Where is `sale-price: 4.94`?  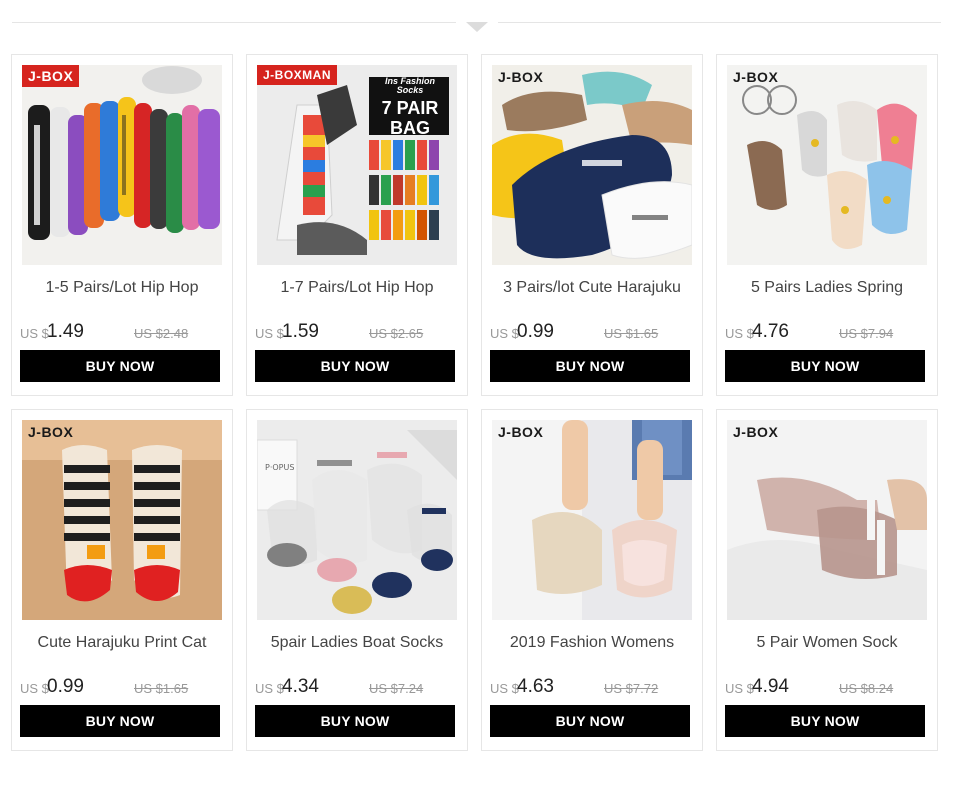 sale-price: 4.94 is located at coordinates (770, 686).